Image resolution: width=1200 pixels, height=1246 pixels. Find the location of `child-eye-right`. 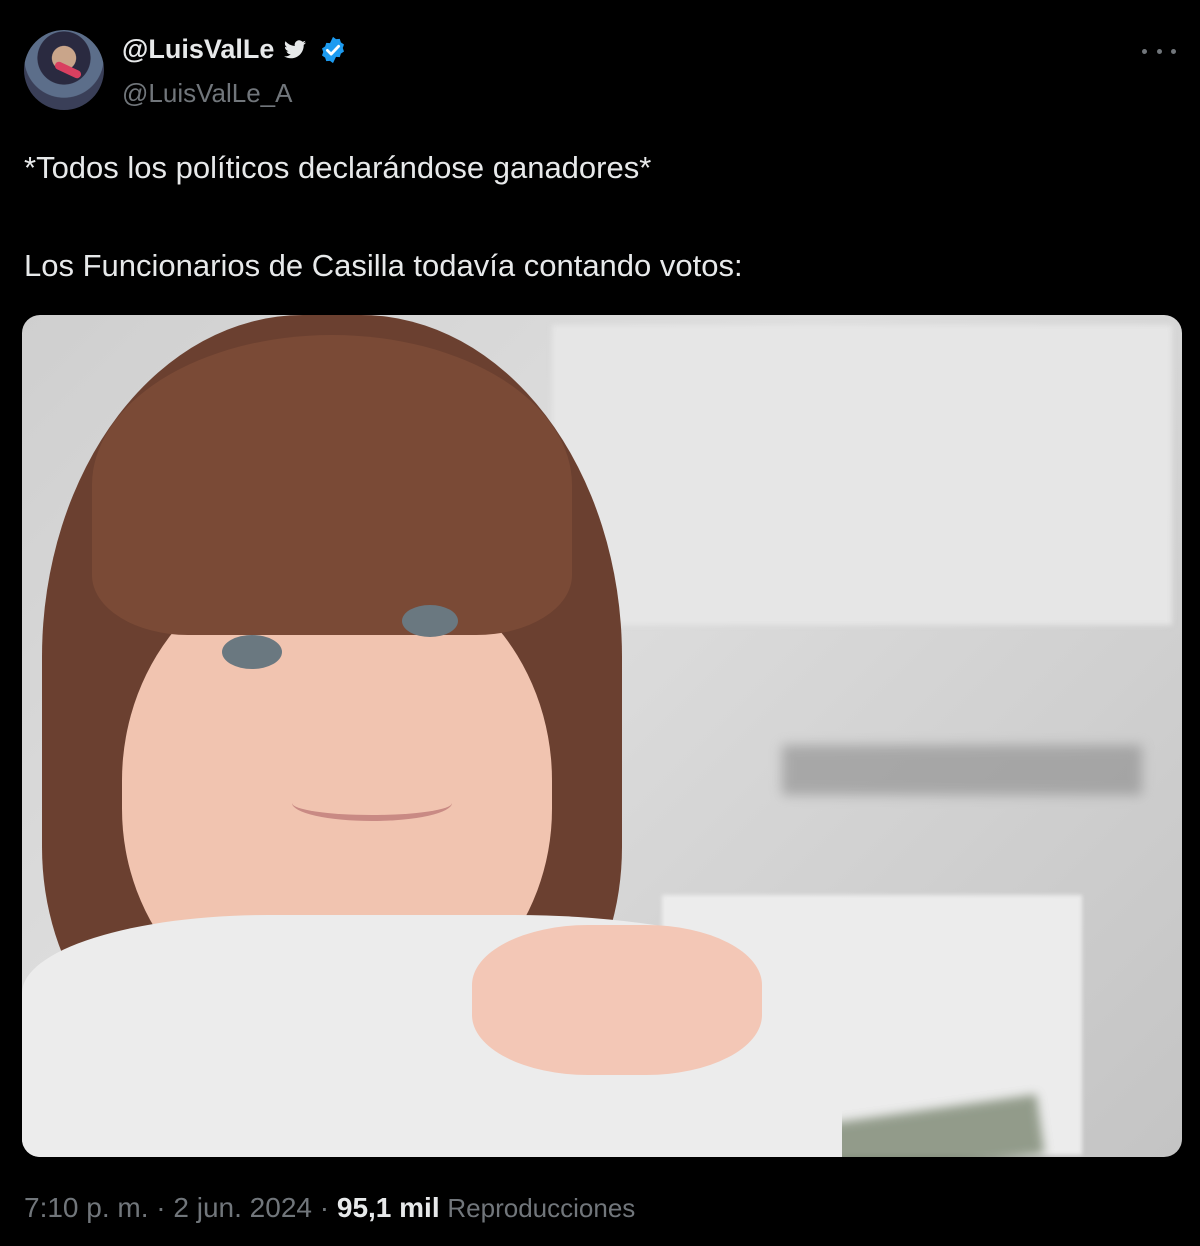

child-eye-right is located at coordinates (430, 621).